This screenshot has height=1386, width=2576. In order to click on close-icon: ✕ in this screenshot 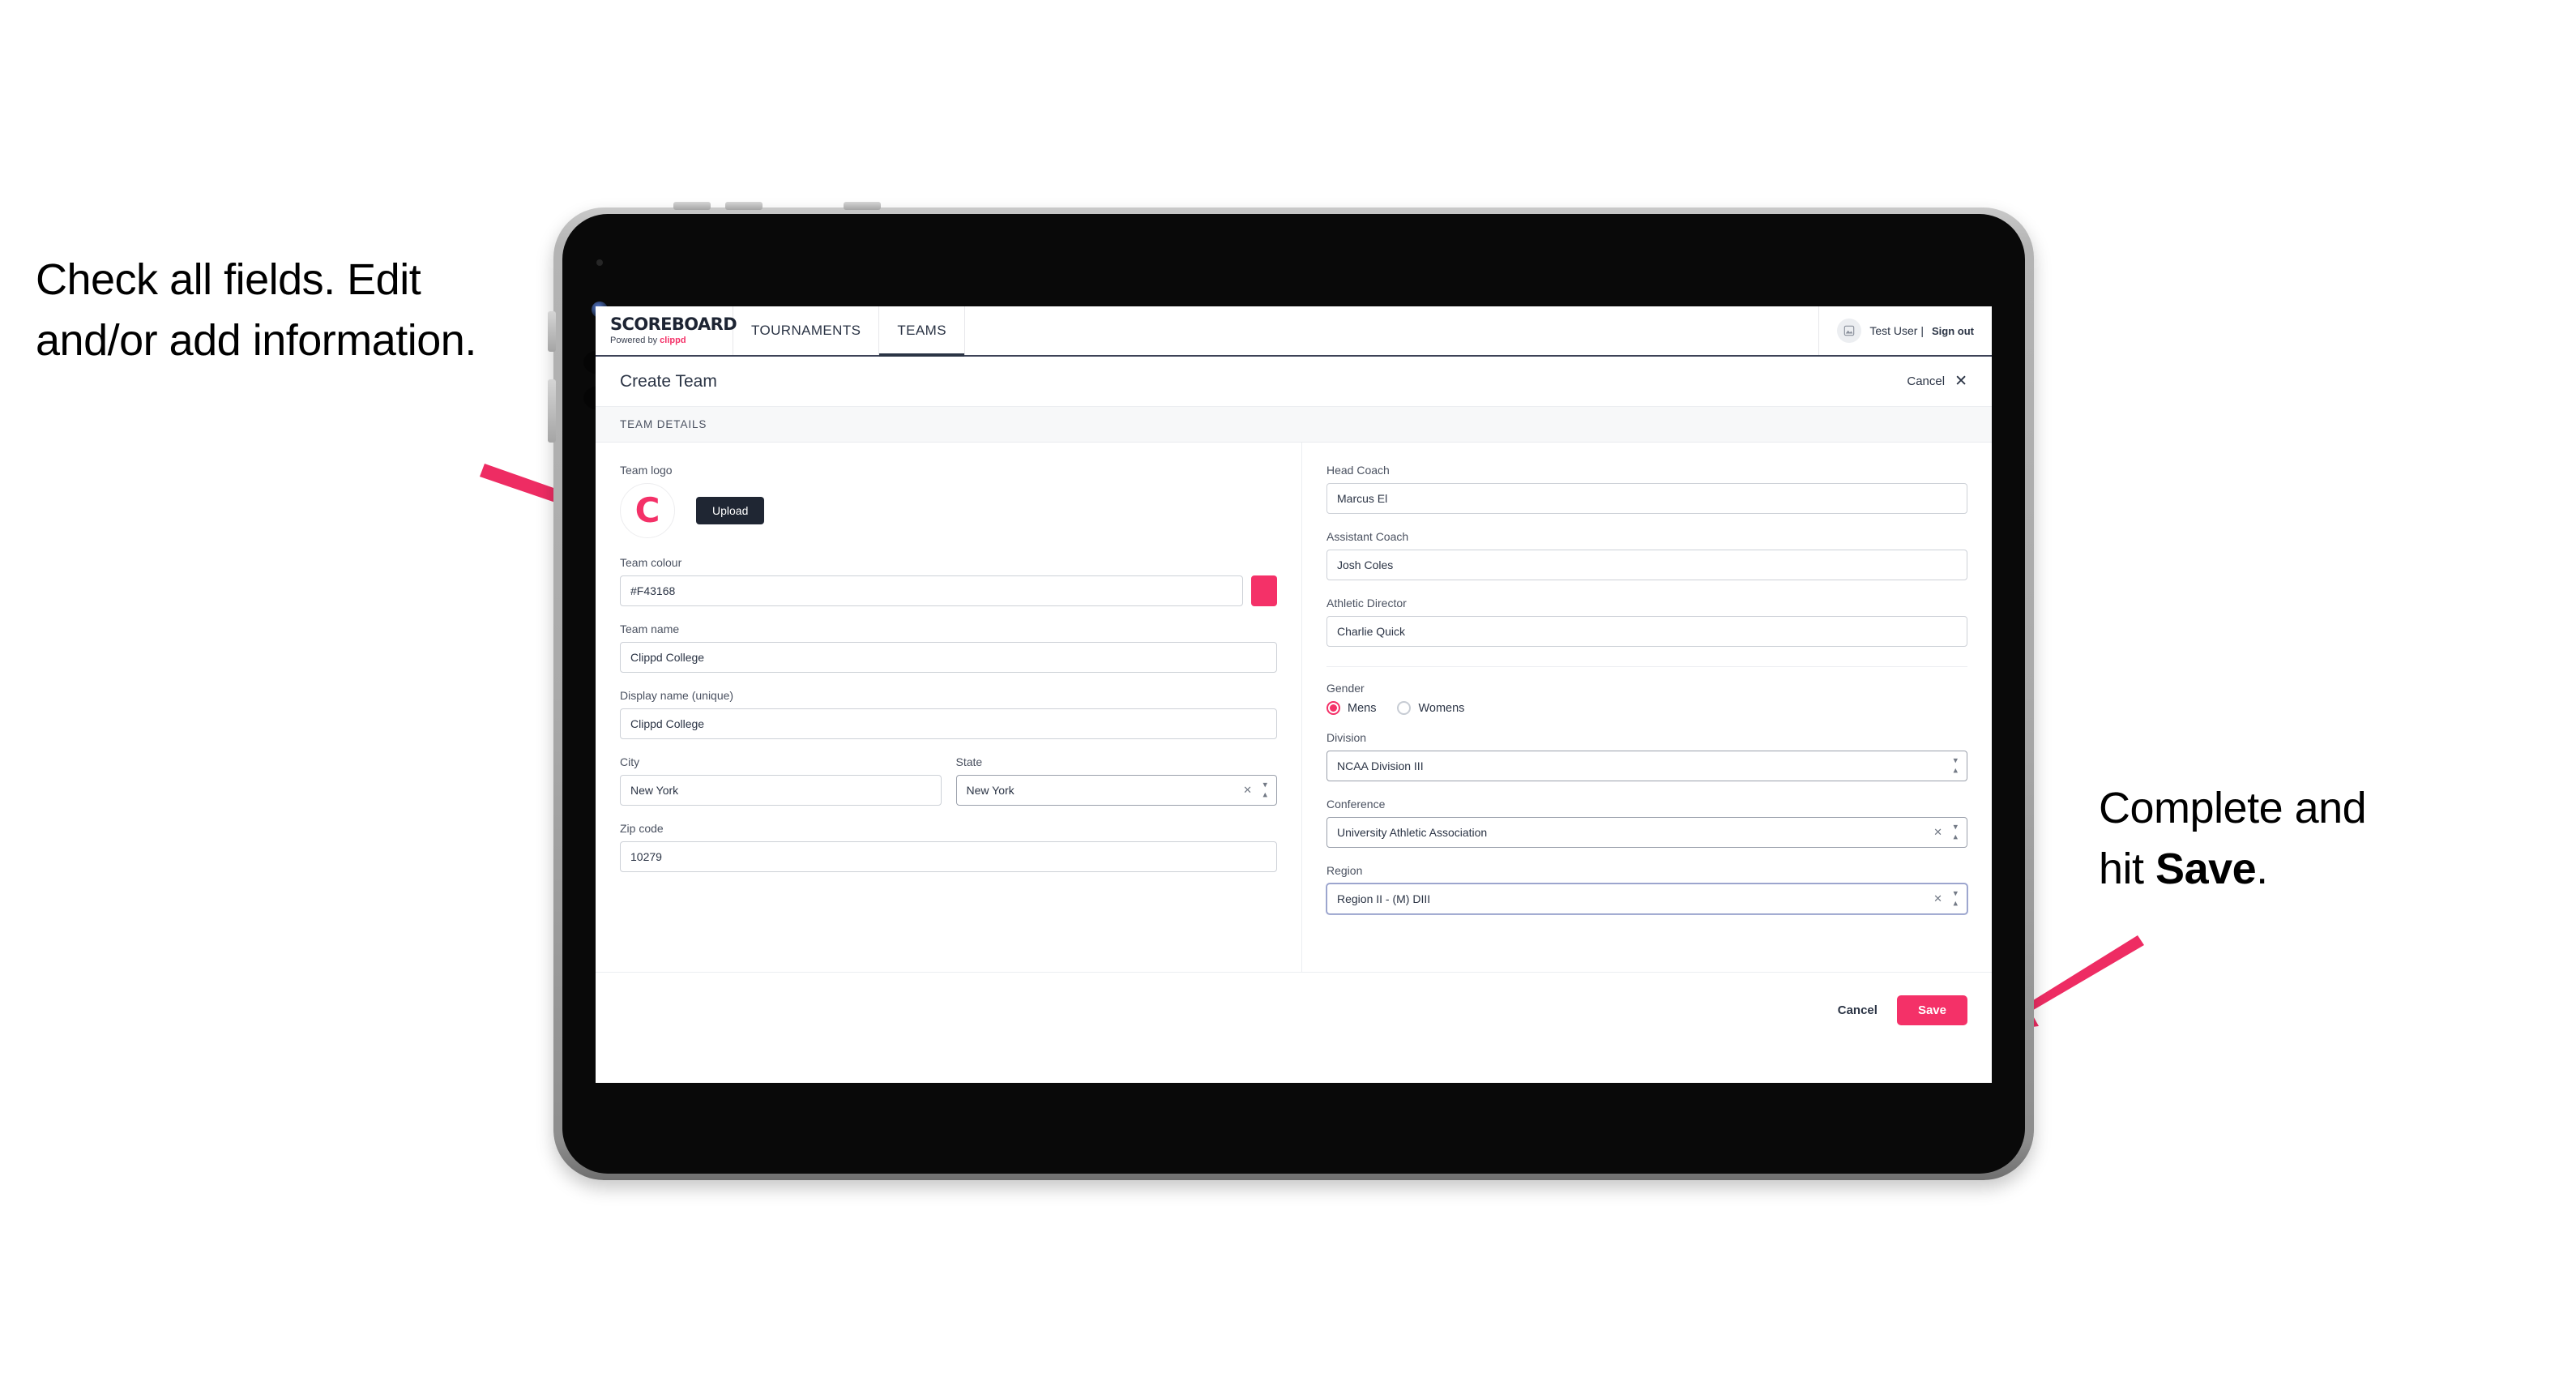, I will do `click(1960, 381)`.